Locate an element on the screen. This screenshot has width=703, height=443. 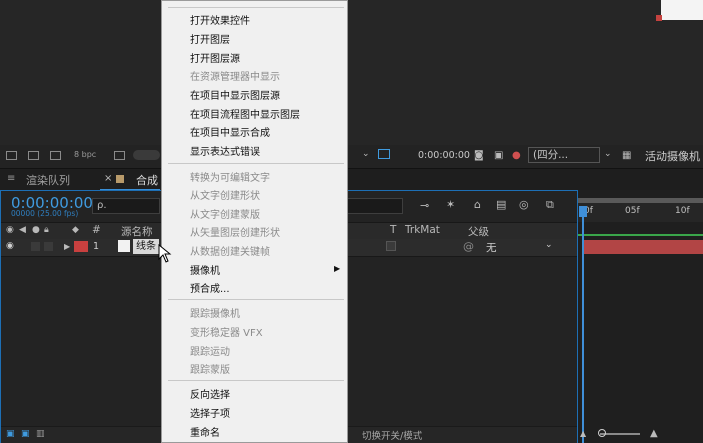
menu-item-reveal-layer-source: 在项目中显示图层源 is located at coordinates (235, 94).